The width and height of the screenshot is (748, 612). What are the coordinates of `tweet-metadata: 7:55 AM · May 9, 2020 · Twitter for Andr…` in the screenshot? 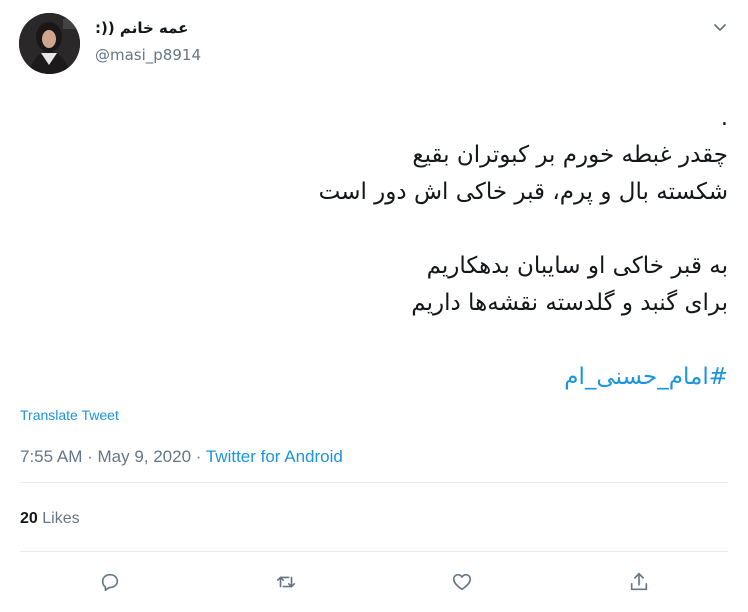 It's located at (181, 457).